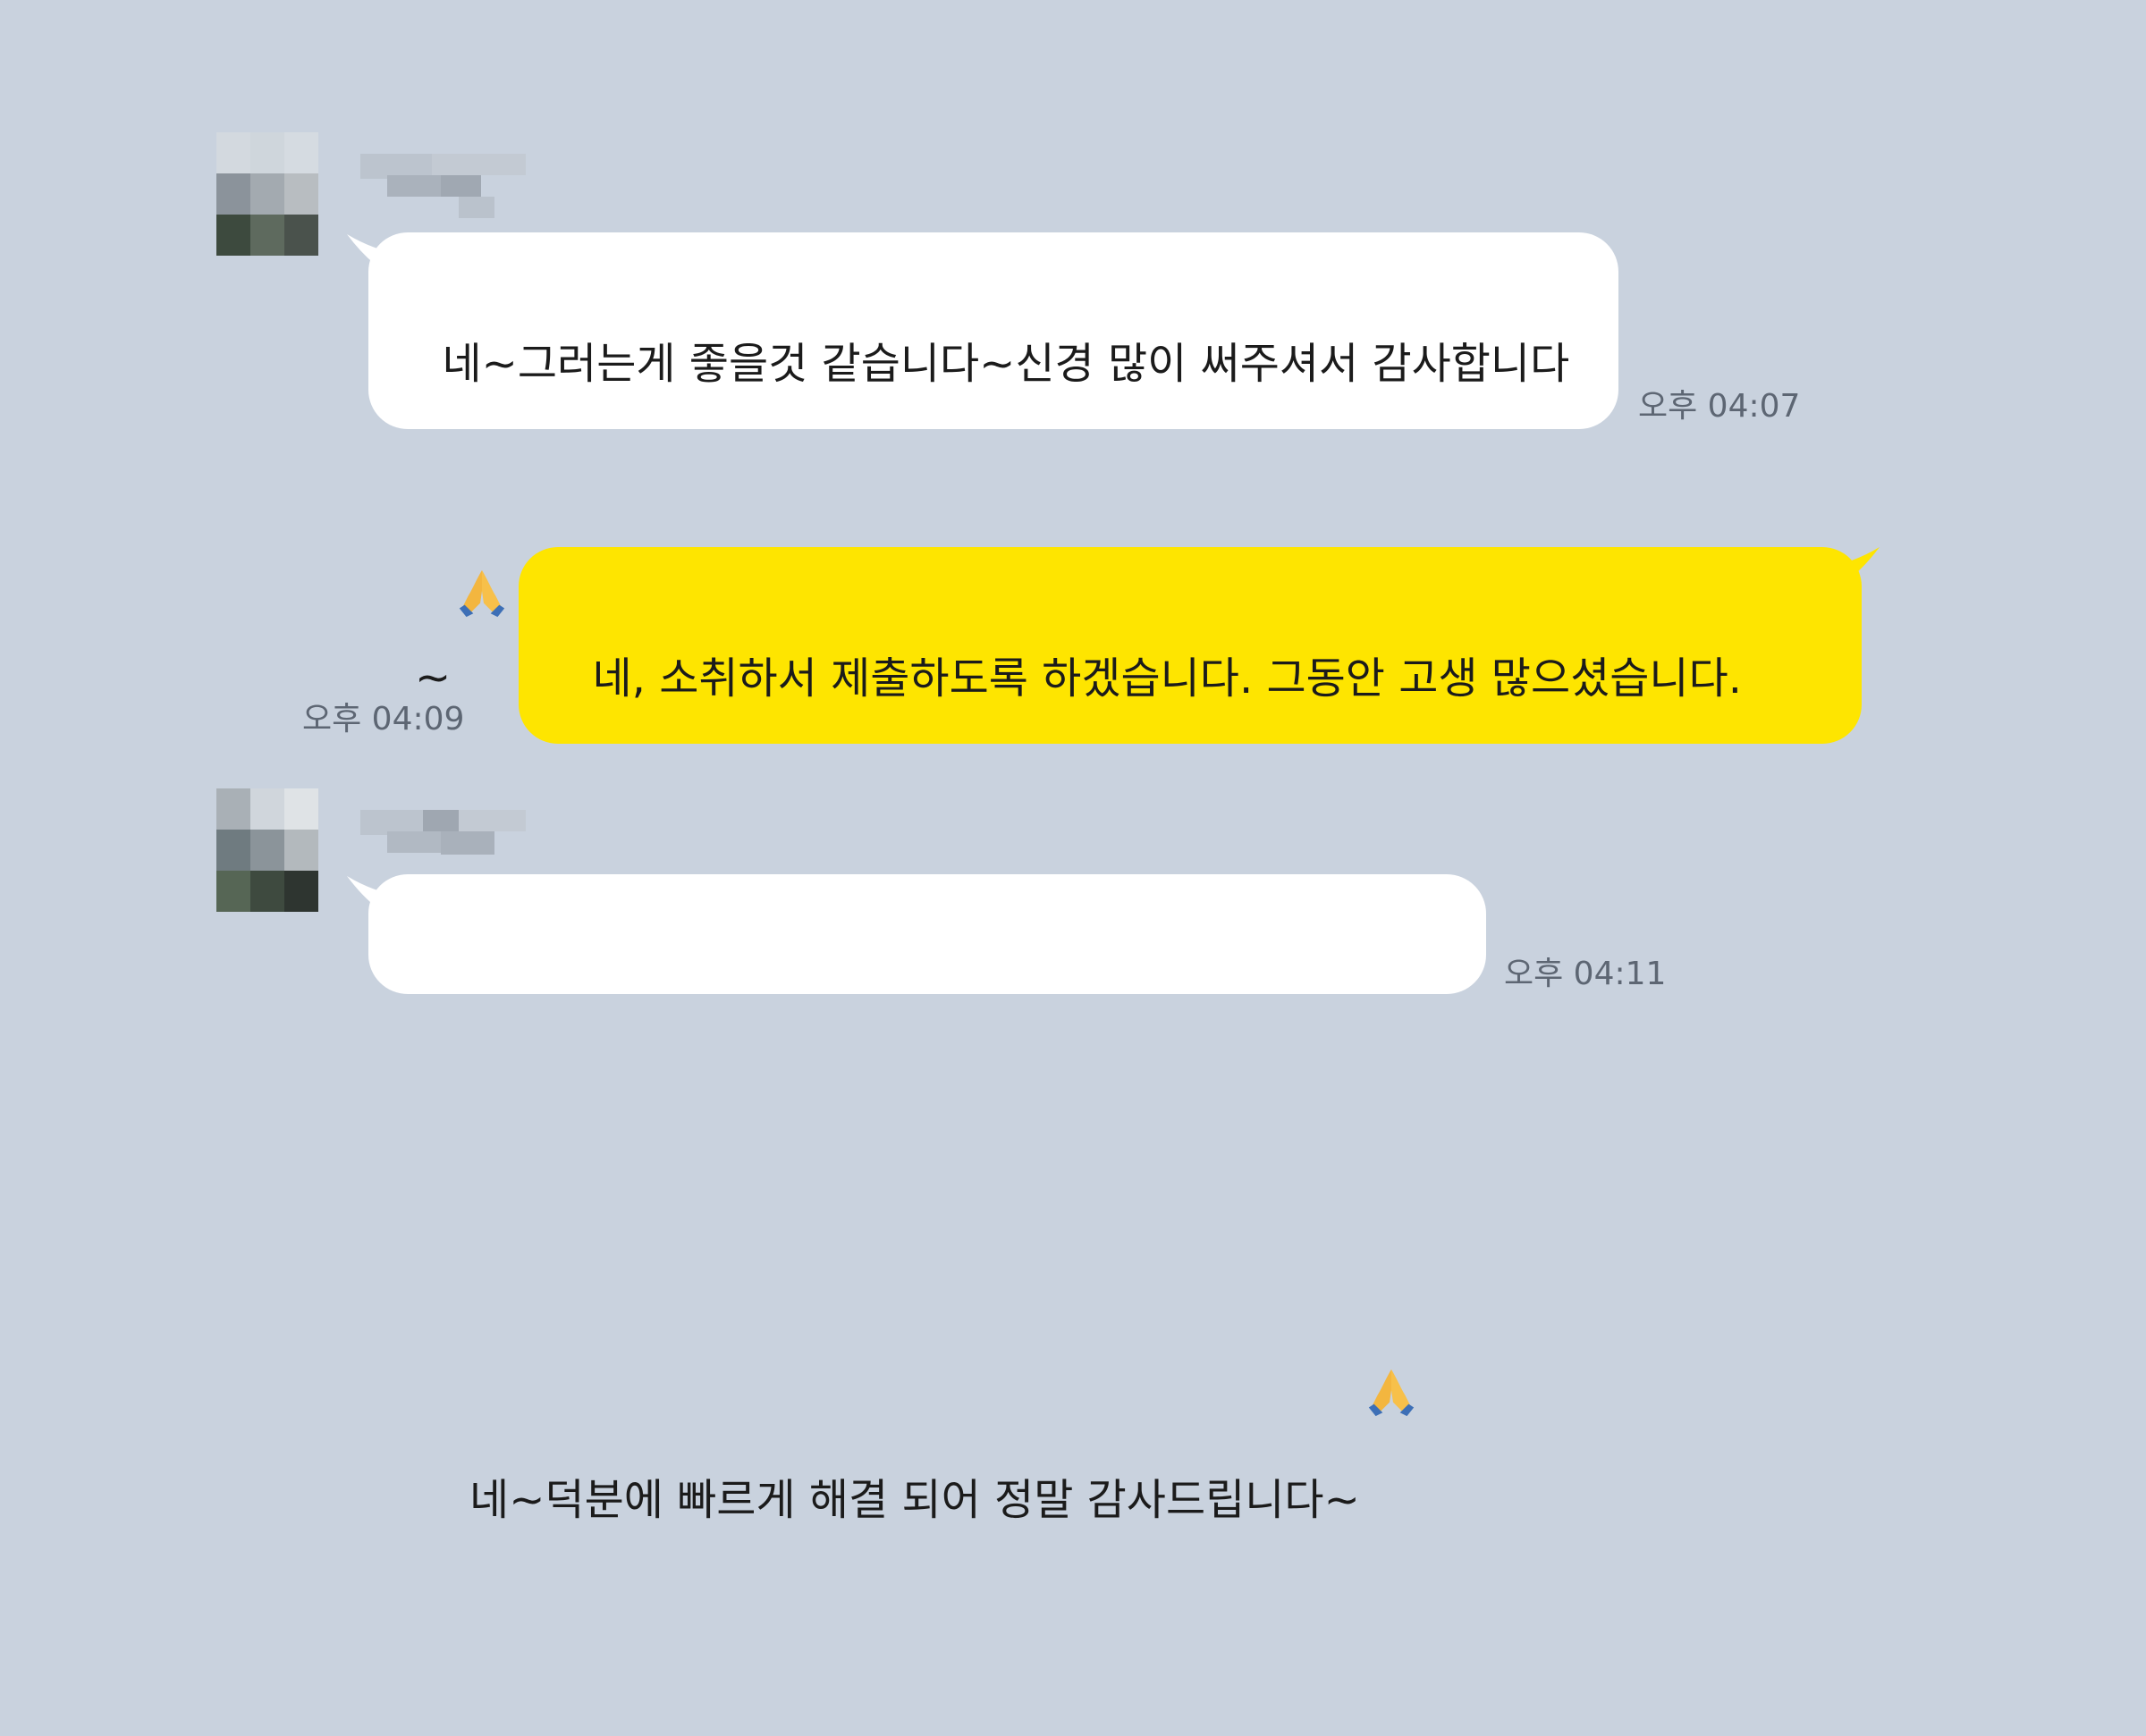  What do you see at coordinates (1853, 569) in the screenshot?
I see `message-tail` at bounding box center [1853, 569].